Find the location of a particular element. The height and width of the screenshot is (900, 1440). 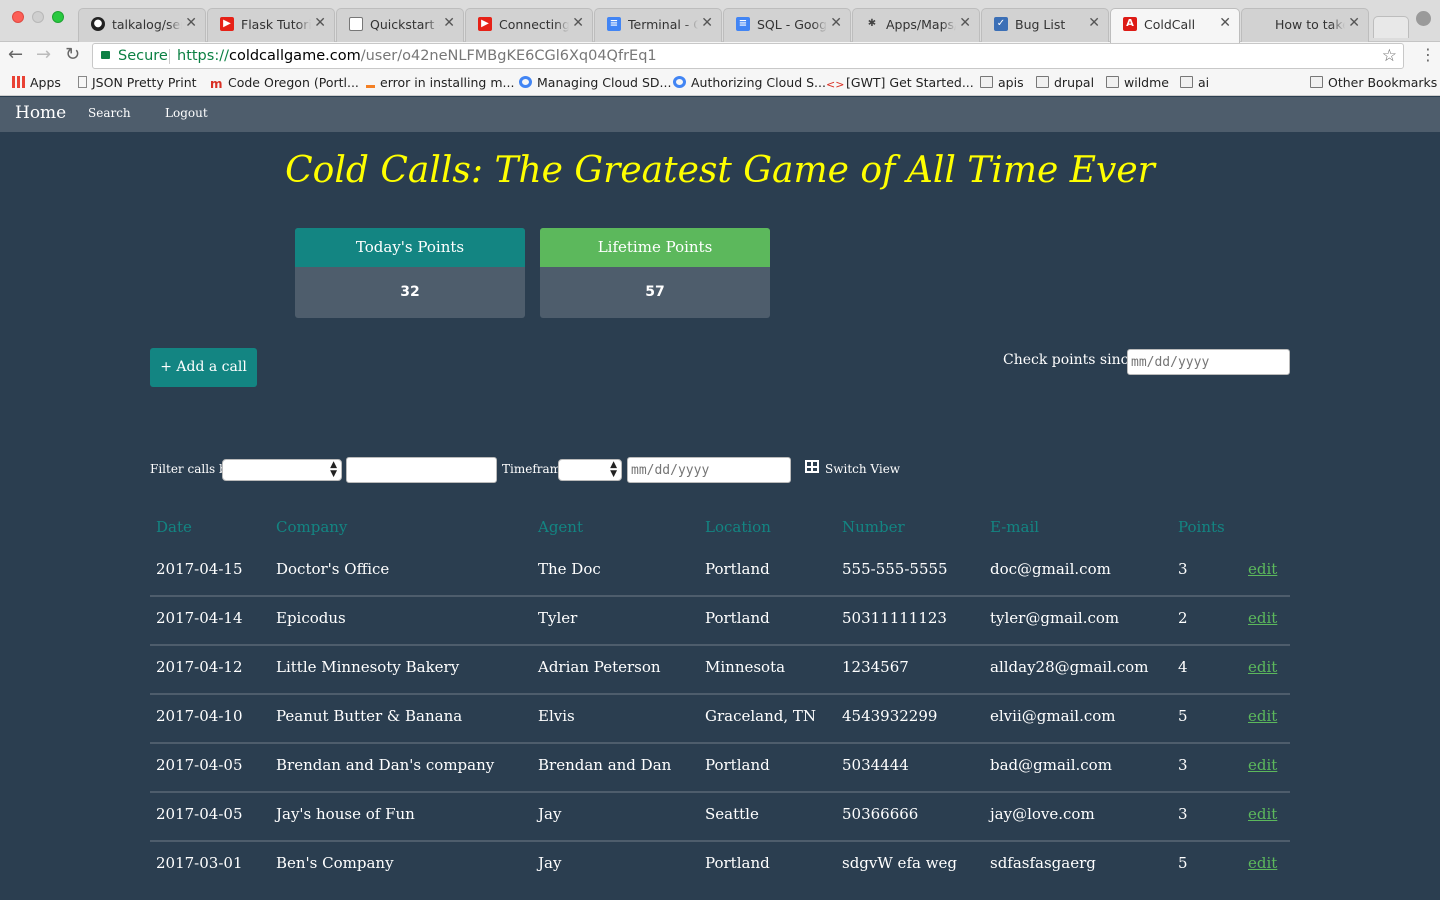

star-icon: ☆ is located at coordinates (1389, 56).